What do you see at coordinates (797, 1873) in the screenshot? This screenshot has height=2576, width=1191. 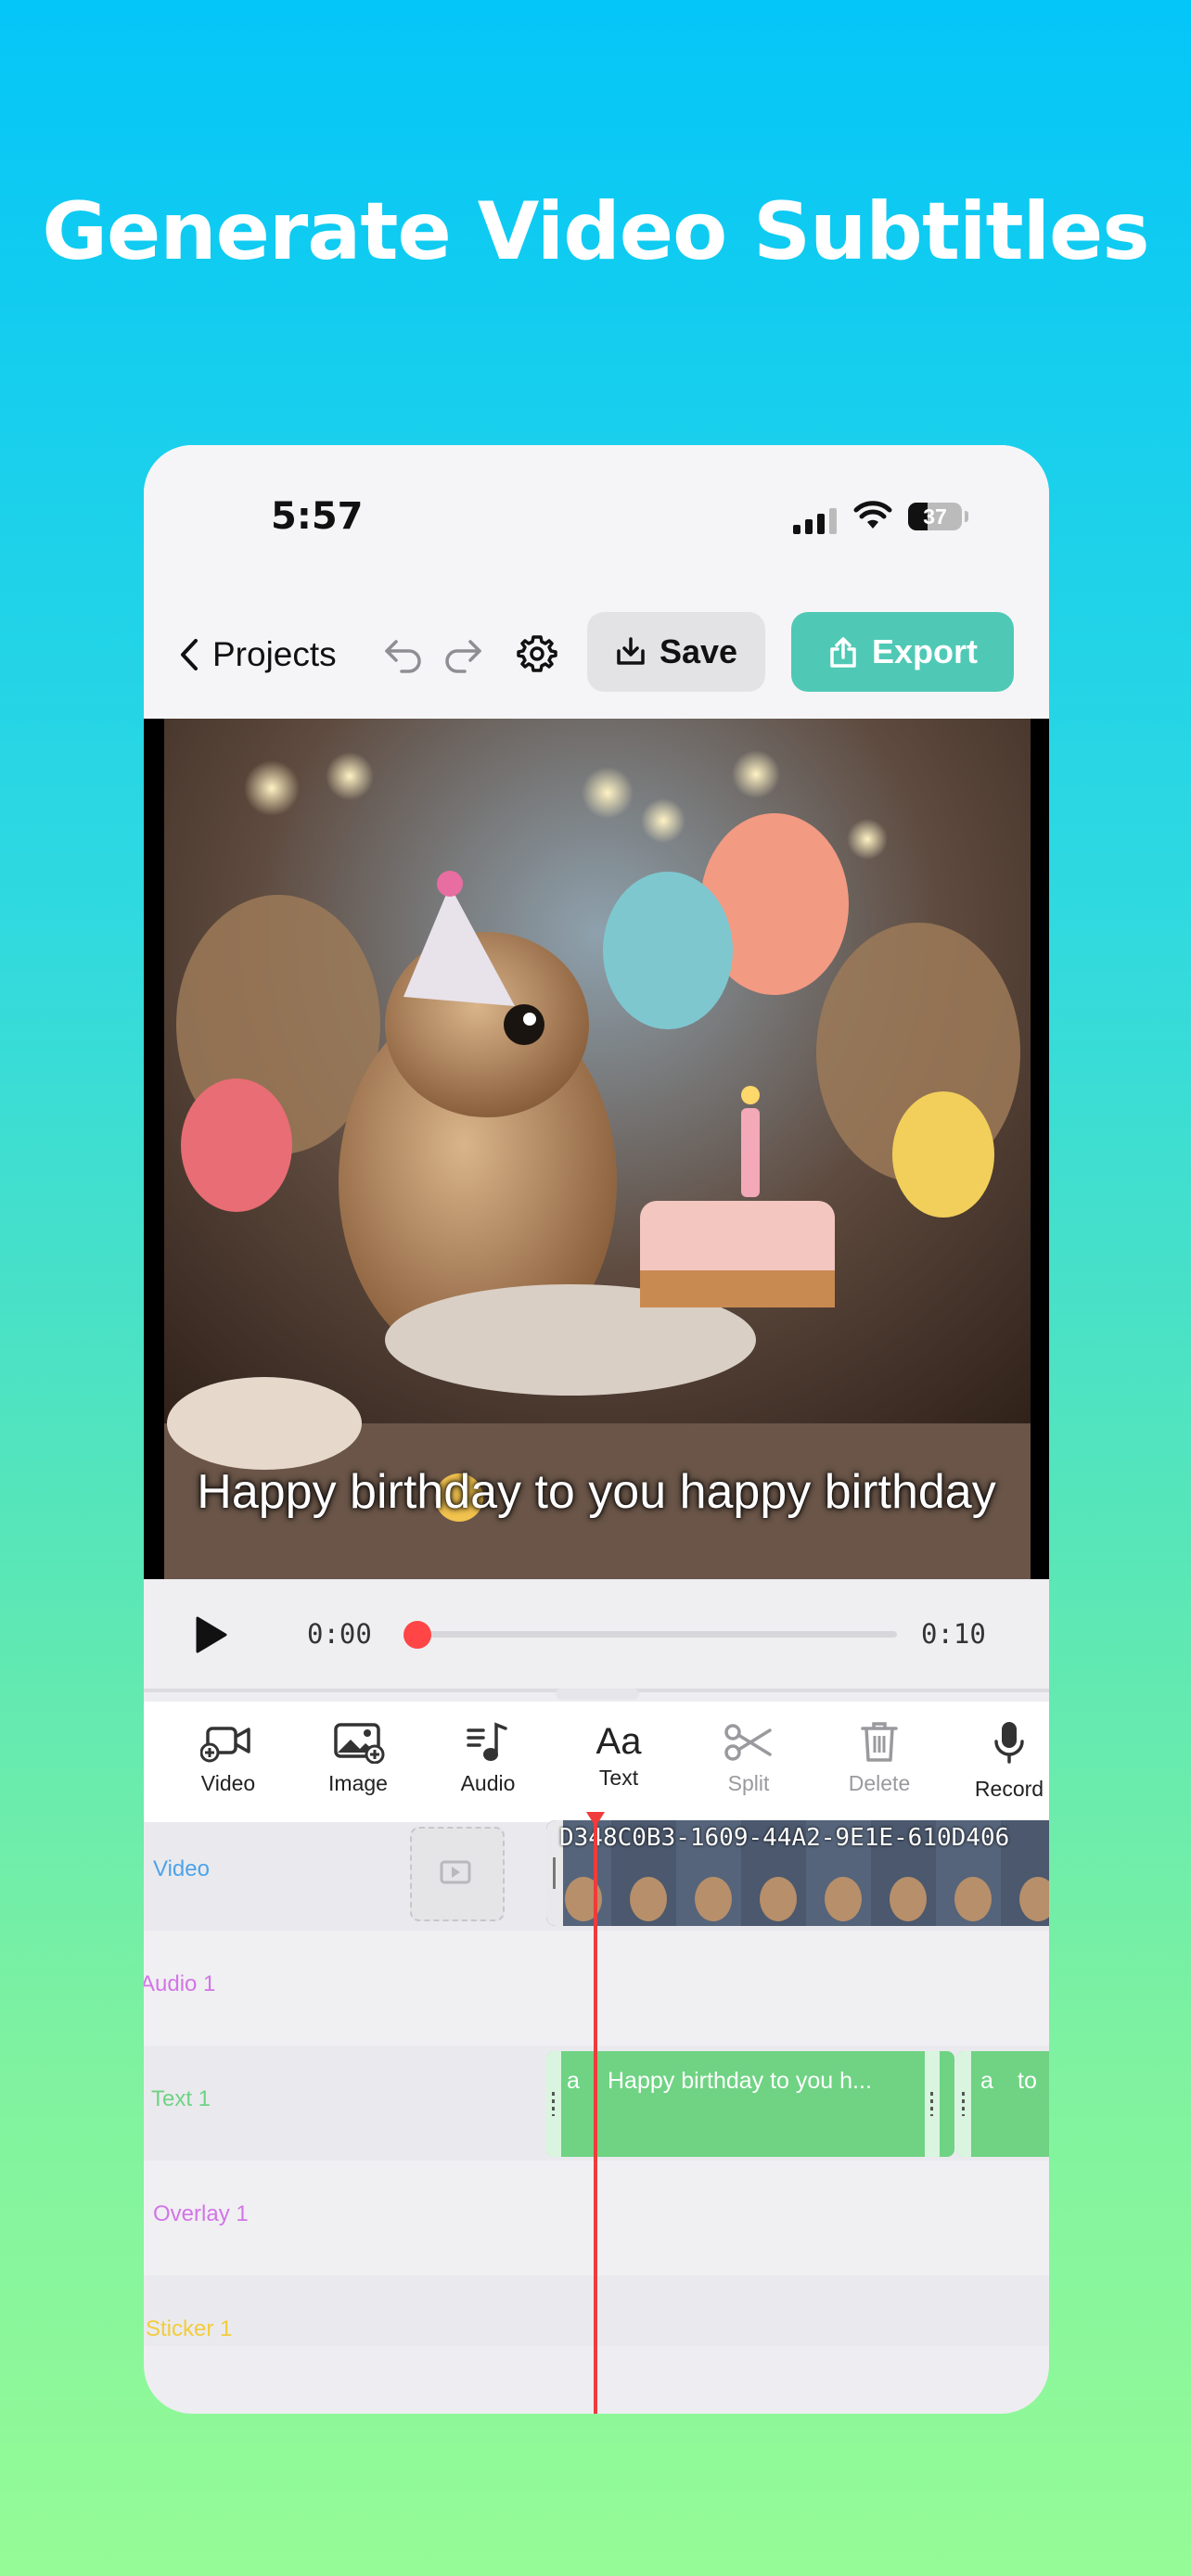 I see `video-clip: D348C0B3-1609-44A2-9E1E-610D406` at bounding box center [797, 1873].